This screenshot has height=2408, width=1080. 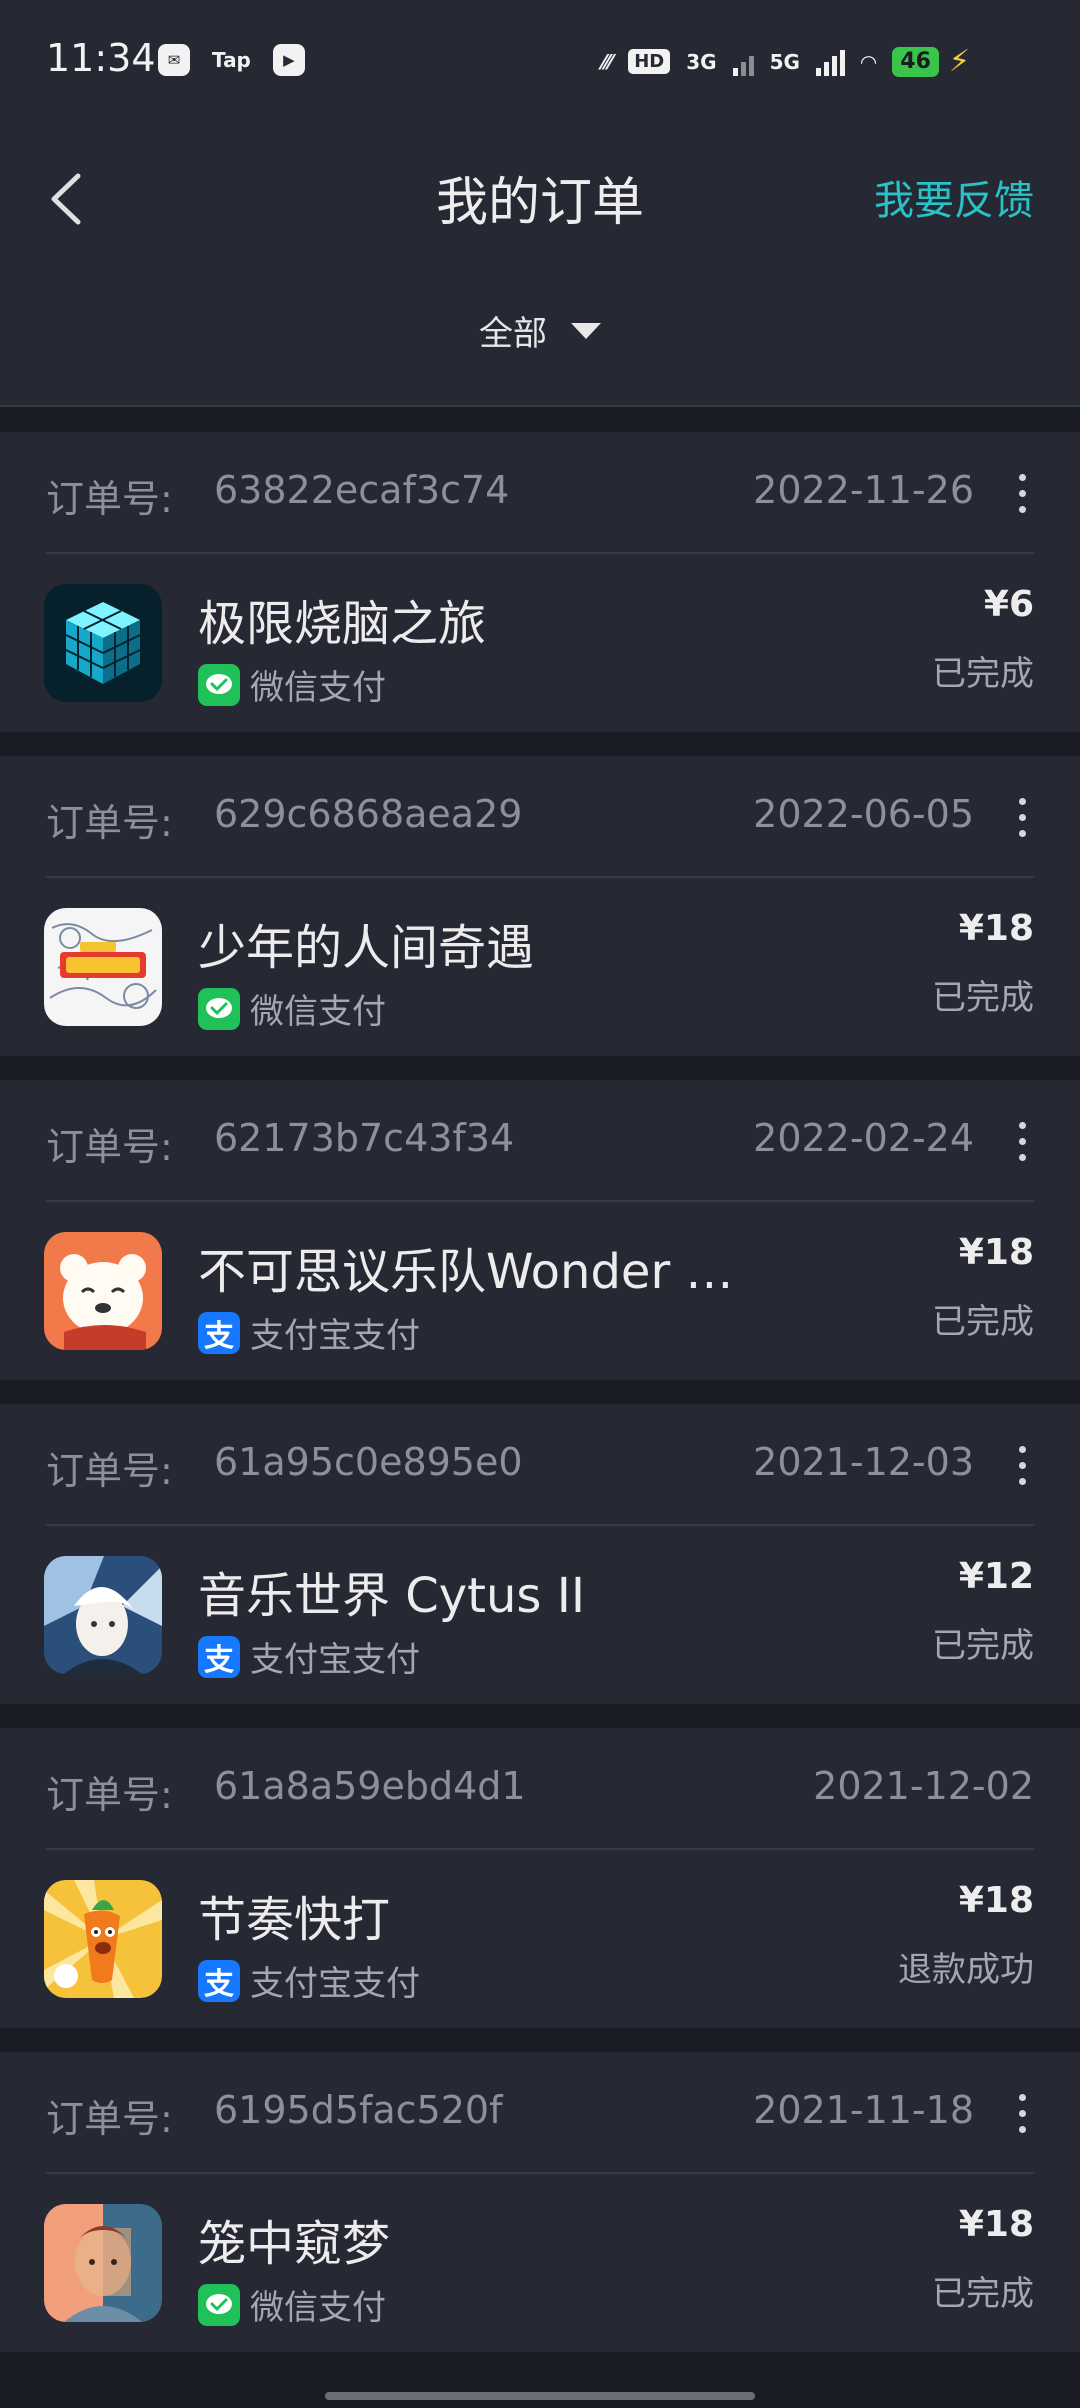 What do you see at coordinates (103, 1615) in the screenshot?
I see `cytus-game-icon` at bounding box center [103, 1615].